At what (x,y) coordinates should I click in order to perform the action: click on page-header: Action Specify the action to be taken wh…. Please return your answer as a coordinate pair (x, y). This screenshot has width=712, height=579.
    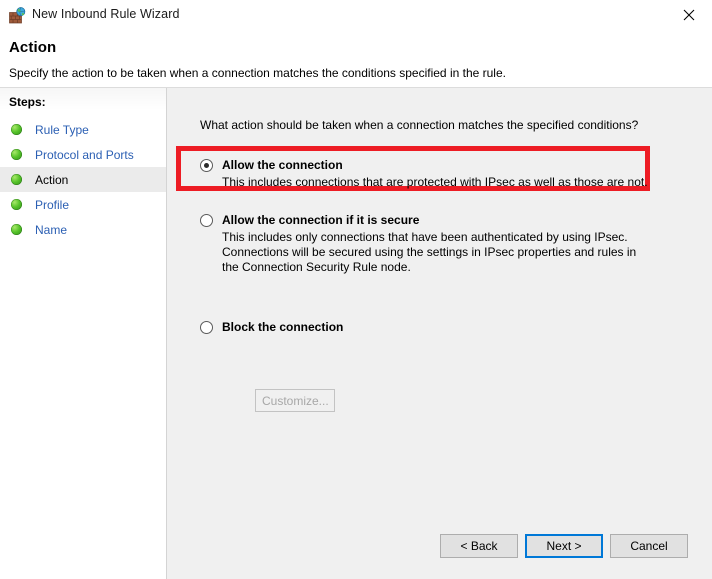
    Looking at the image, I should click on (356, 59).